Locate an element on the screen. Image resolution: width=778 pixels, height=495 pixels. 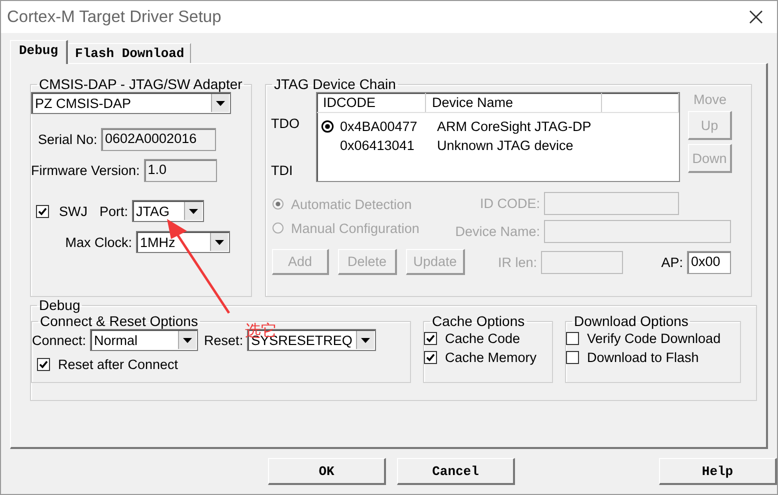
group-title: Debug is located at coordinates (60, 305).